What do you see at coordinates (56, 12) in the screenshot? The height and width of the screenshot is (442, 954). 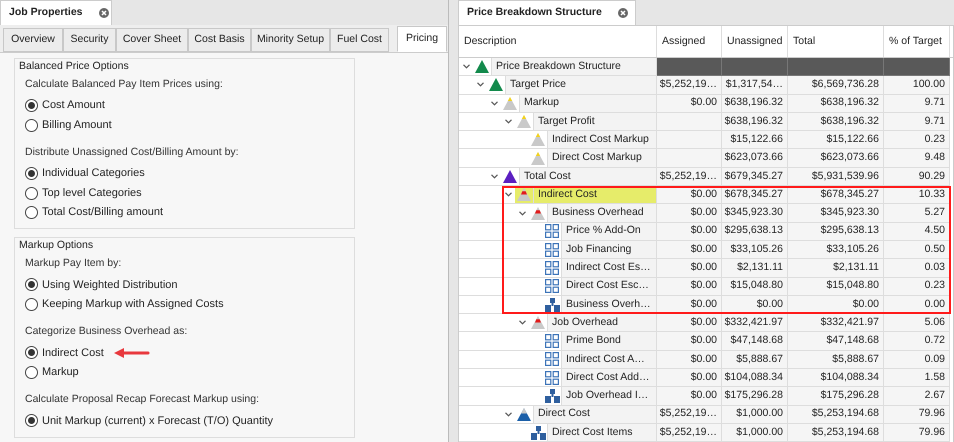 I see `document-tab: Job Properties` at bounding box center [56, 12].